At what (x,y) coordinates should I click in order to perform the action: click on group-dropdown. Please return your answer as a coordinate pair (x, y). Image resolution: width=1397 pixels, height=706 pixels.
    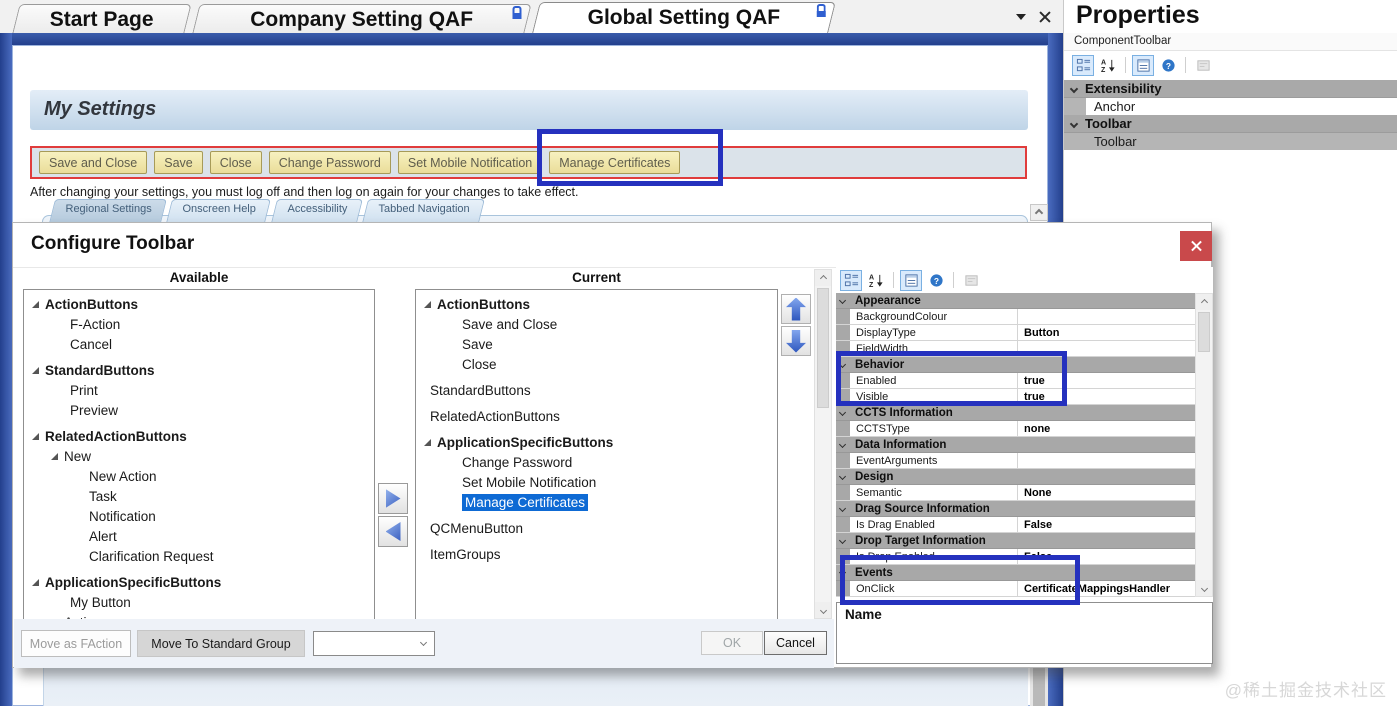
    Looking at the image, I should click on (374, 643).